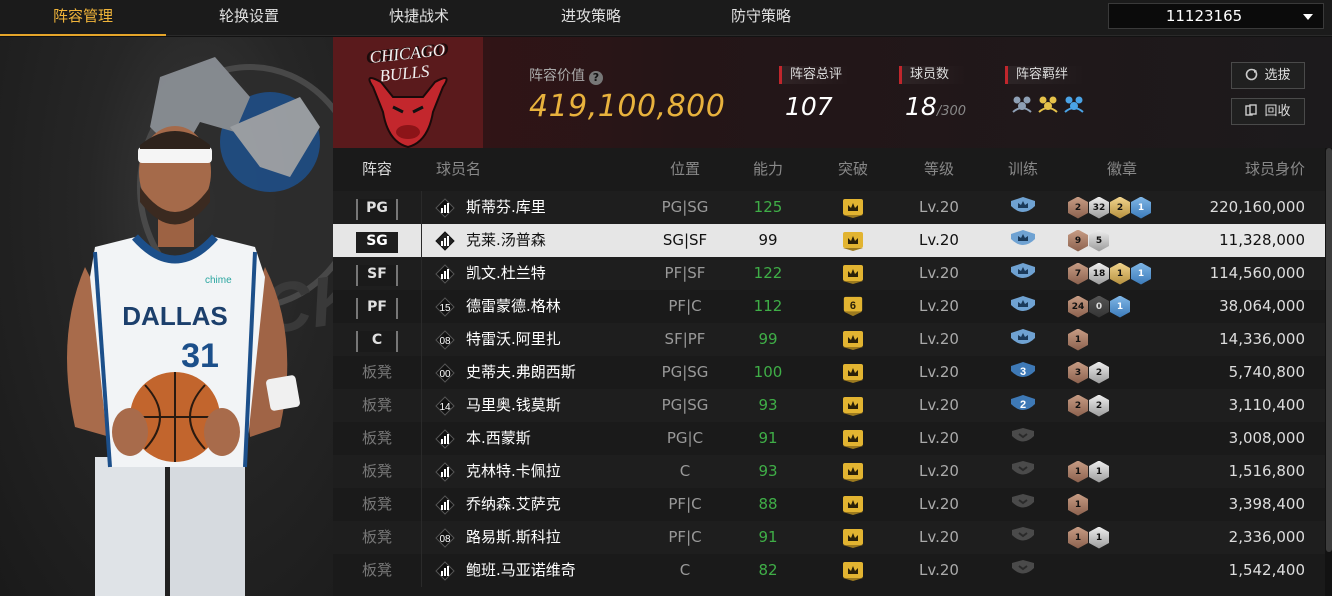  I want to click on tab-offense-strategy: 进攻策略, so click(591, 18).